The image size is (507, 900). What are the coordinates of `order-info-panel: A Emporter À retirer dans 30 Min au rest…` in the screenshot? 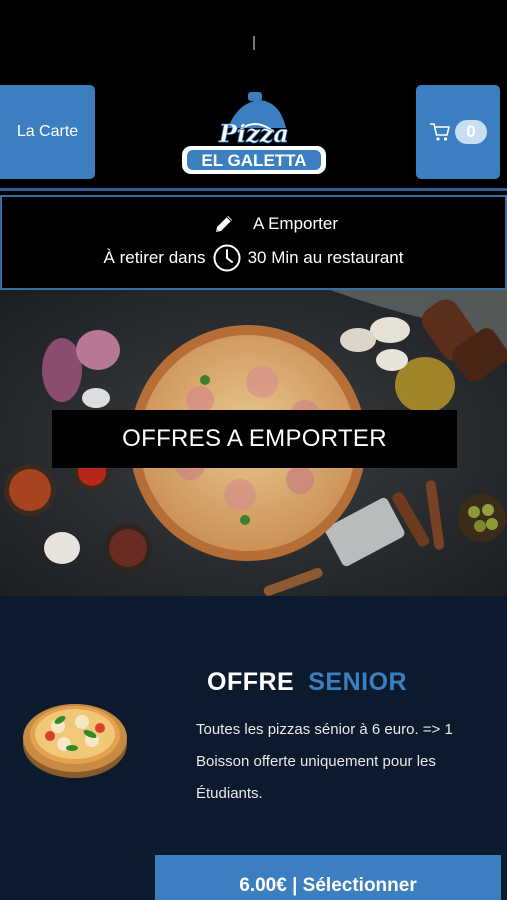 It's located at (253, 242).